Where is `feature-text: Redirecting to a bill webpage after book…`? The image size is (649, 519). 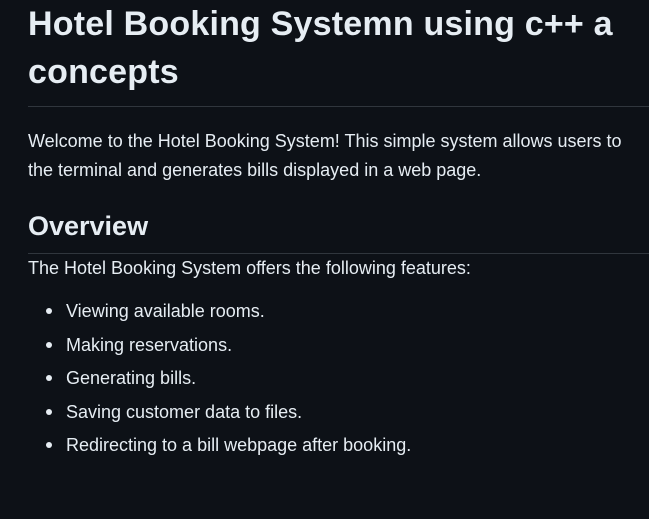
feature-text: Redirecting to a bill webpage after book… is located at coordinates (239, 445).